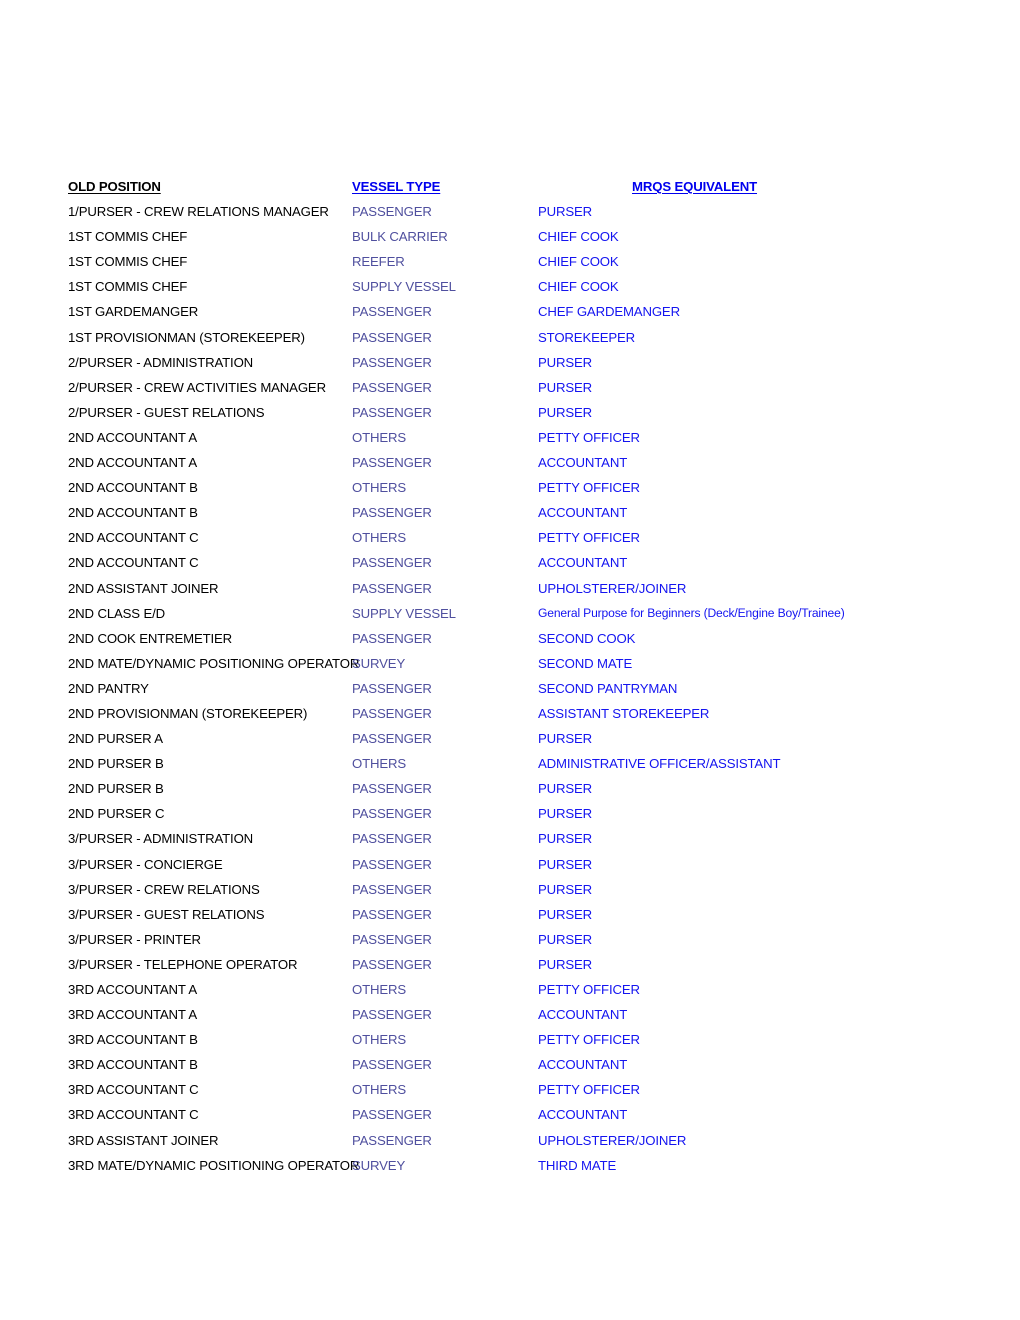 The width and height of the screenshot is (1020, 1320). Describe the element at coordinates (114, 186) in the screenshot. I see `column-header-old-position: OLD POSITION` at that location.